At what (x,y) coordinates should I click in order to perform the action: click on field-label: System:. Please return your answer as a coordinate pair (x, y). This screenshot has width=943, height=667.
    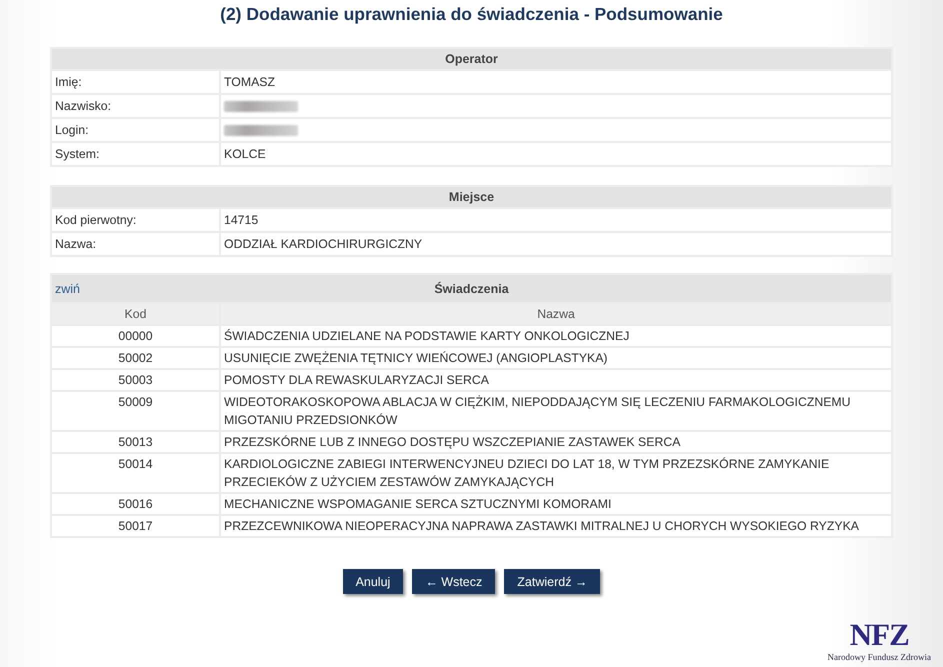
    Looking at the image, I should click on (135, 154).